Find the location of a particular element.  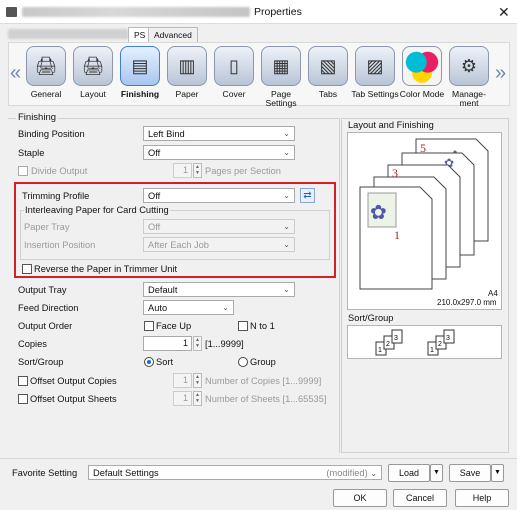

blurred-tab is located at coordinates (68, 34).